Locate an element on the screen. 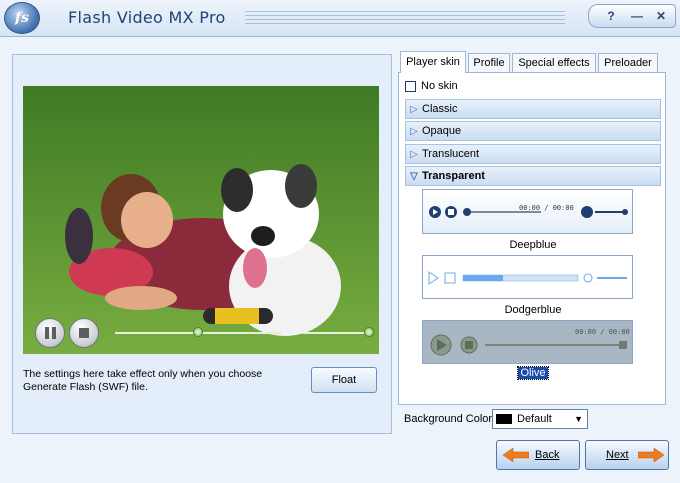  skin-group-transparent: ▽ Transparent is located at coordinates (533, 176).